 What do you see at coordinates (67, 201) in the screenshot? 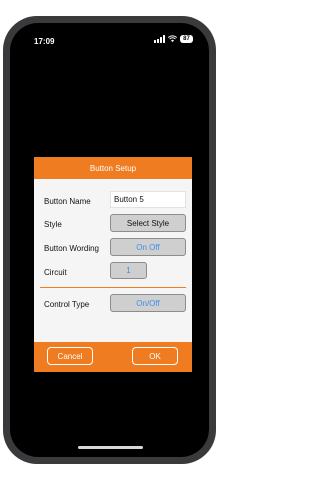
I see `button-name-label: Button Name` at bounding box center [67, 201].